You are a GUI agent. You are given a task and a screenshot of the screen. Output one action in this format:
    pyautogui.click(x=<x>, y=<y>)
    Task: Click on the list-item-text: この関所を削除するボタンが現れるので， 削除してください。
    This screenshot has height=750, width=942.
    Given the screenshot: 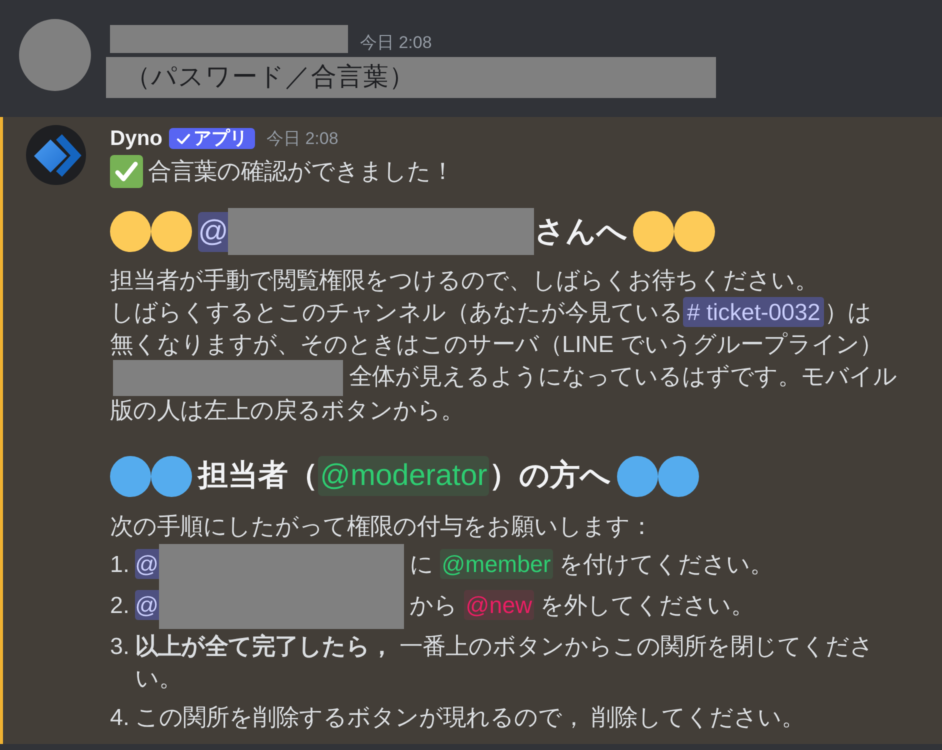 What is the action you would take?
    pyautogui.click(x=470, y=717)
    